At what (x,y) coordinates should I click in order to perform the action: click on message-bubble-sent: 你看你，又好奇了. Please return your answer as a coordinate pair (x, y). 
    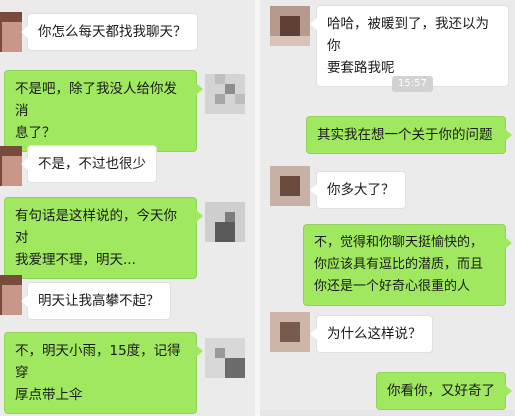
    Looking at the image, I should click on (444, 391).